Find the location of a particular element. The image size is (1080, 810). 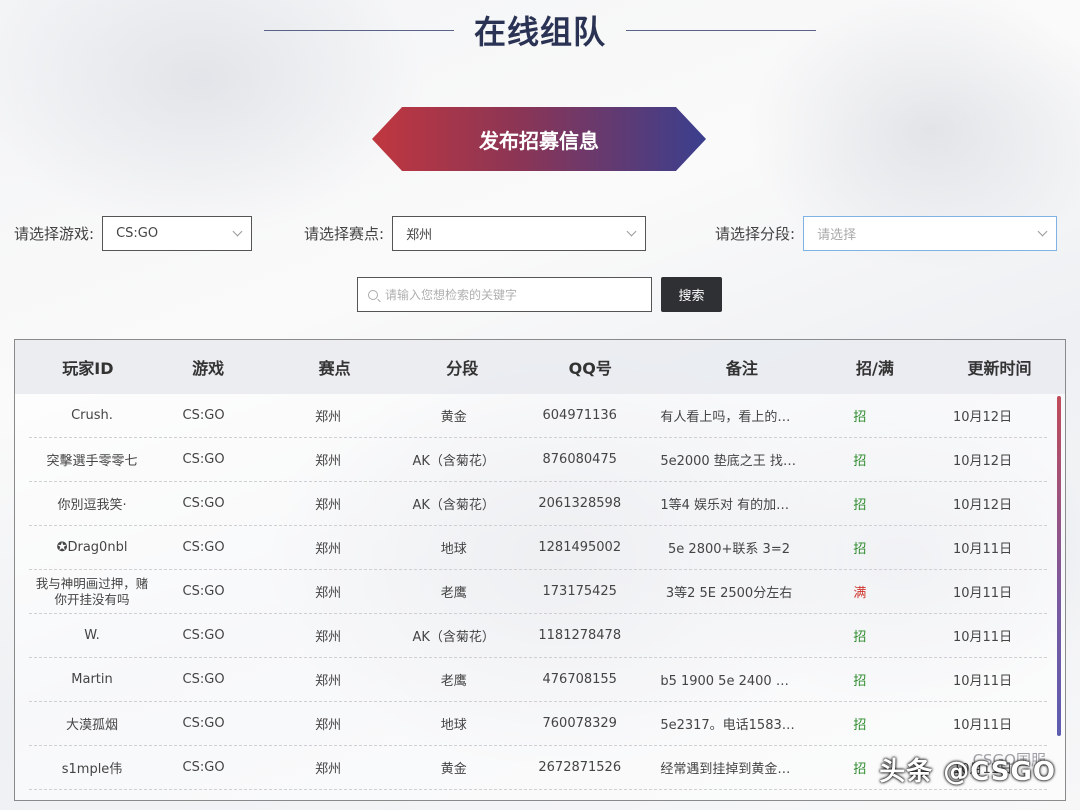

column-header-player-id: 玩家ID is located at coordinates (88, 368).